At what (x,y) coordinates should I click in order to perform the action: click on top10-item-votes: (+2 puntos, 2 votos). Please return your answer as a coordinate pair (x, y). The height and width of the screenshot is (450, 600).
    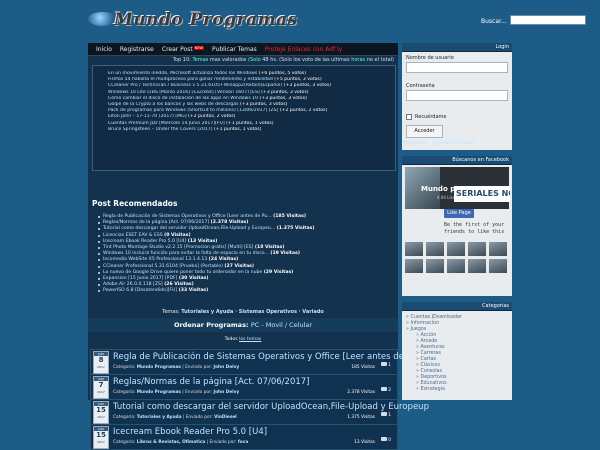
    Looking at the image, I should click on (303, 111).